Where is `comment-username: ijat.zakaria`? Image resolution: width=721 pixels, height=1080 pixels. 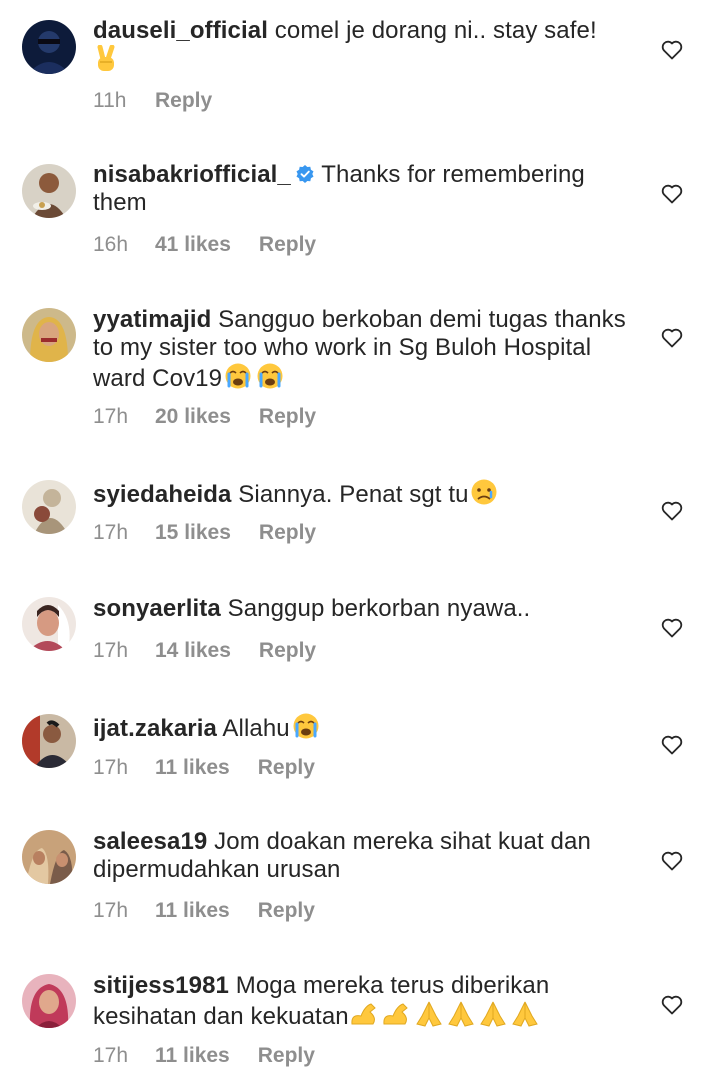 comment-username: ijat.zakaria is located at coordinates (155, 728).